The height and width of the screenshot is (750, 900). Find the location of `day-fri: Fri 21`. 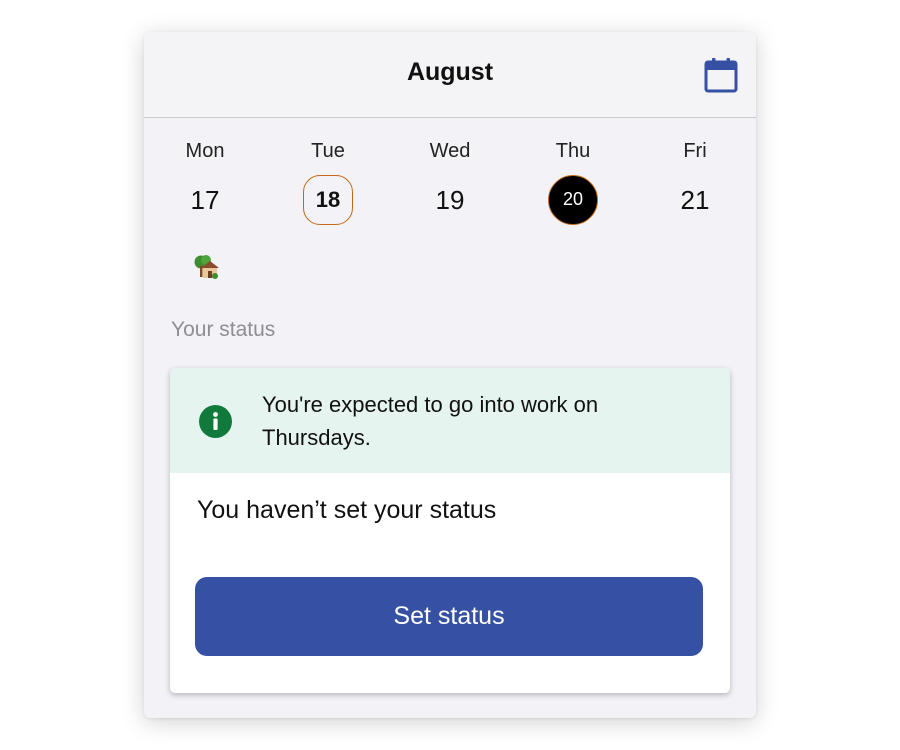

day-fri: Fri 21 is located at coordinates (695, 198).